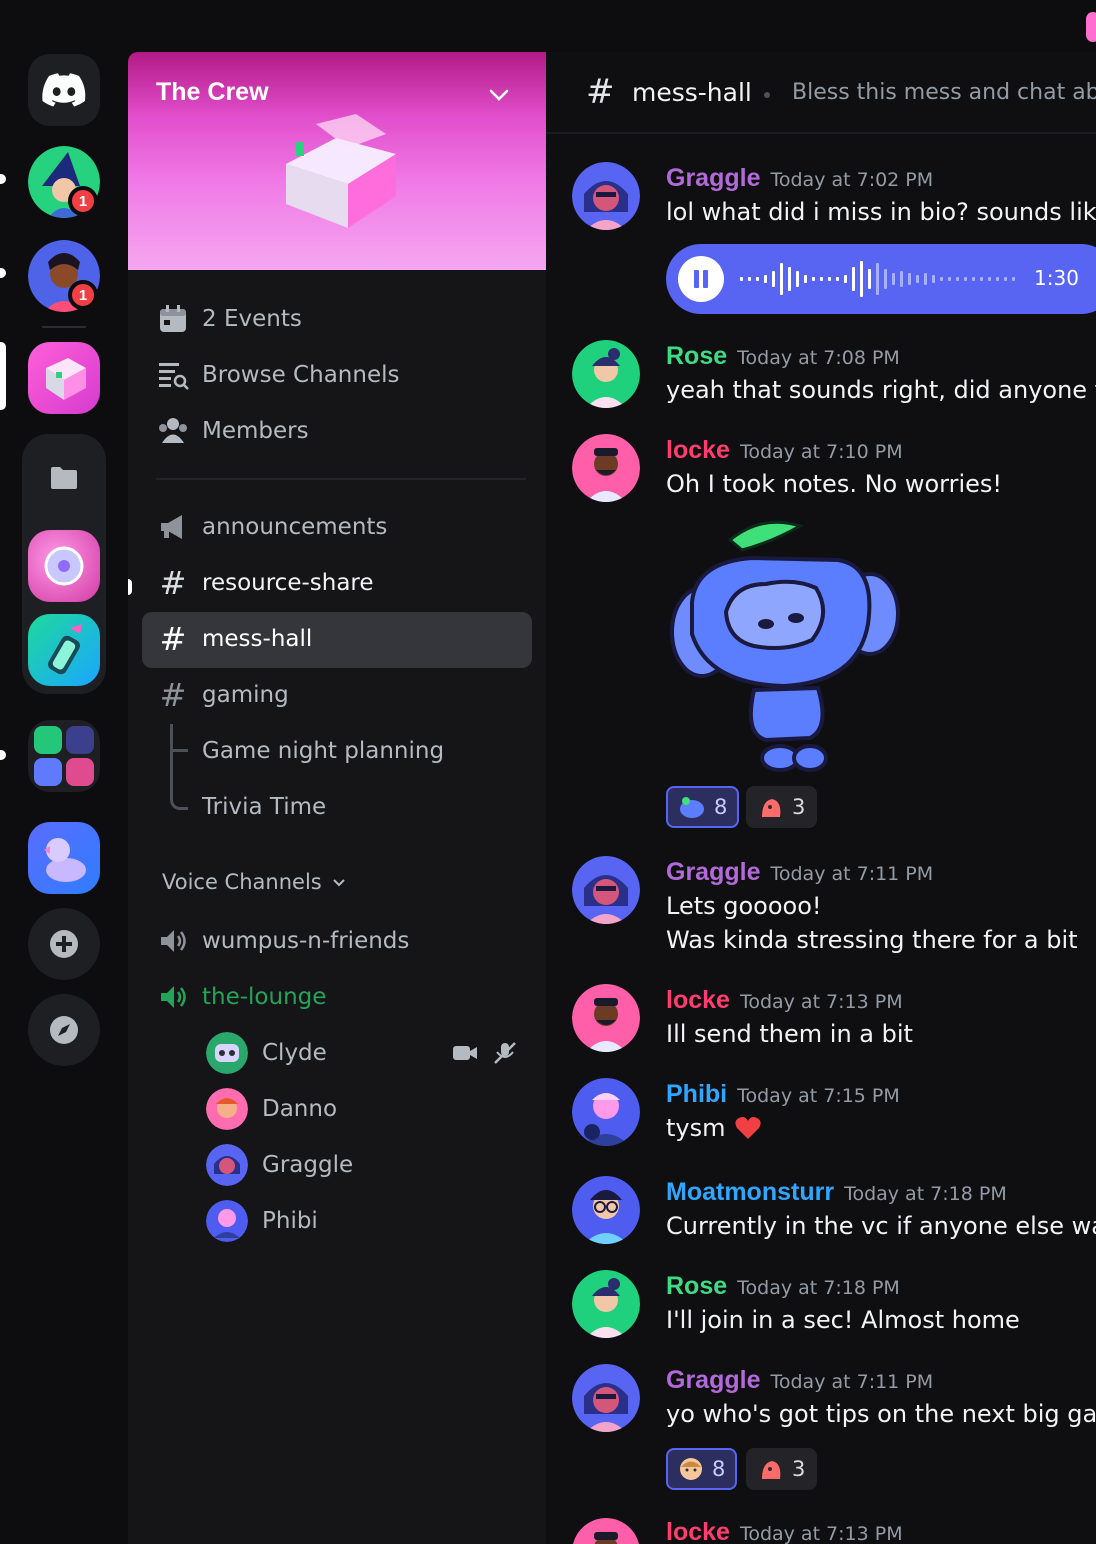 Image resolution: width=1096 pixels, height=1544 pixels. Describe the element at coordinates (925, 1194) in the screenshot. I see `timestamp: Today at 7:18 PM` at that location.